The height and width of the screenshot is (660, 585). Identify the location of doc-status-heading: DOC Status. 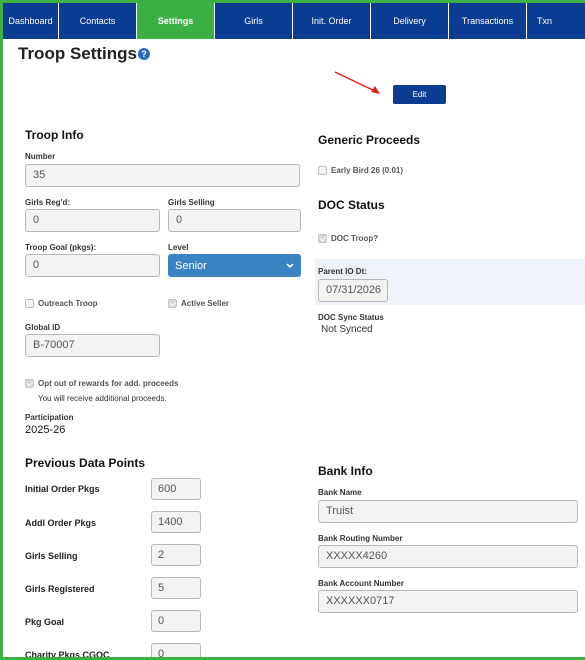
(351, 205).